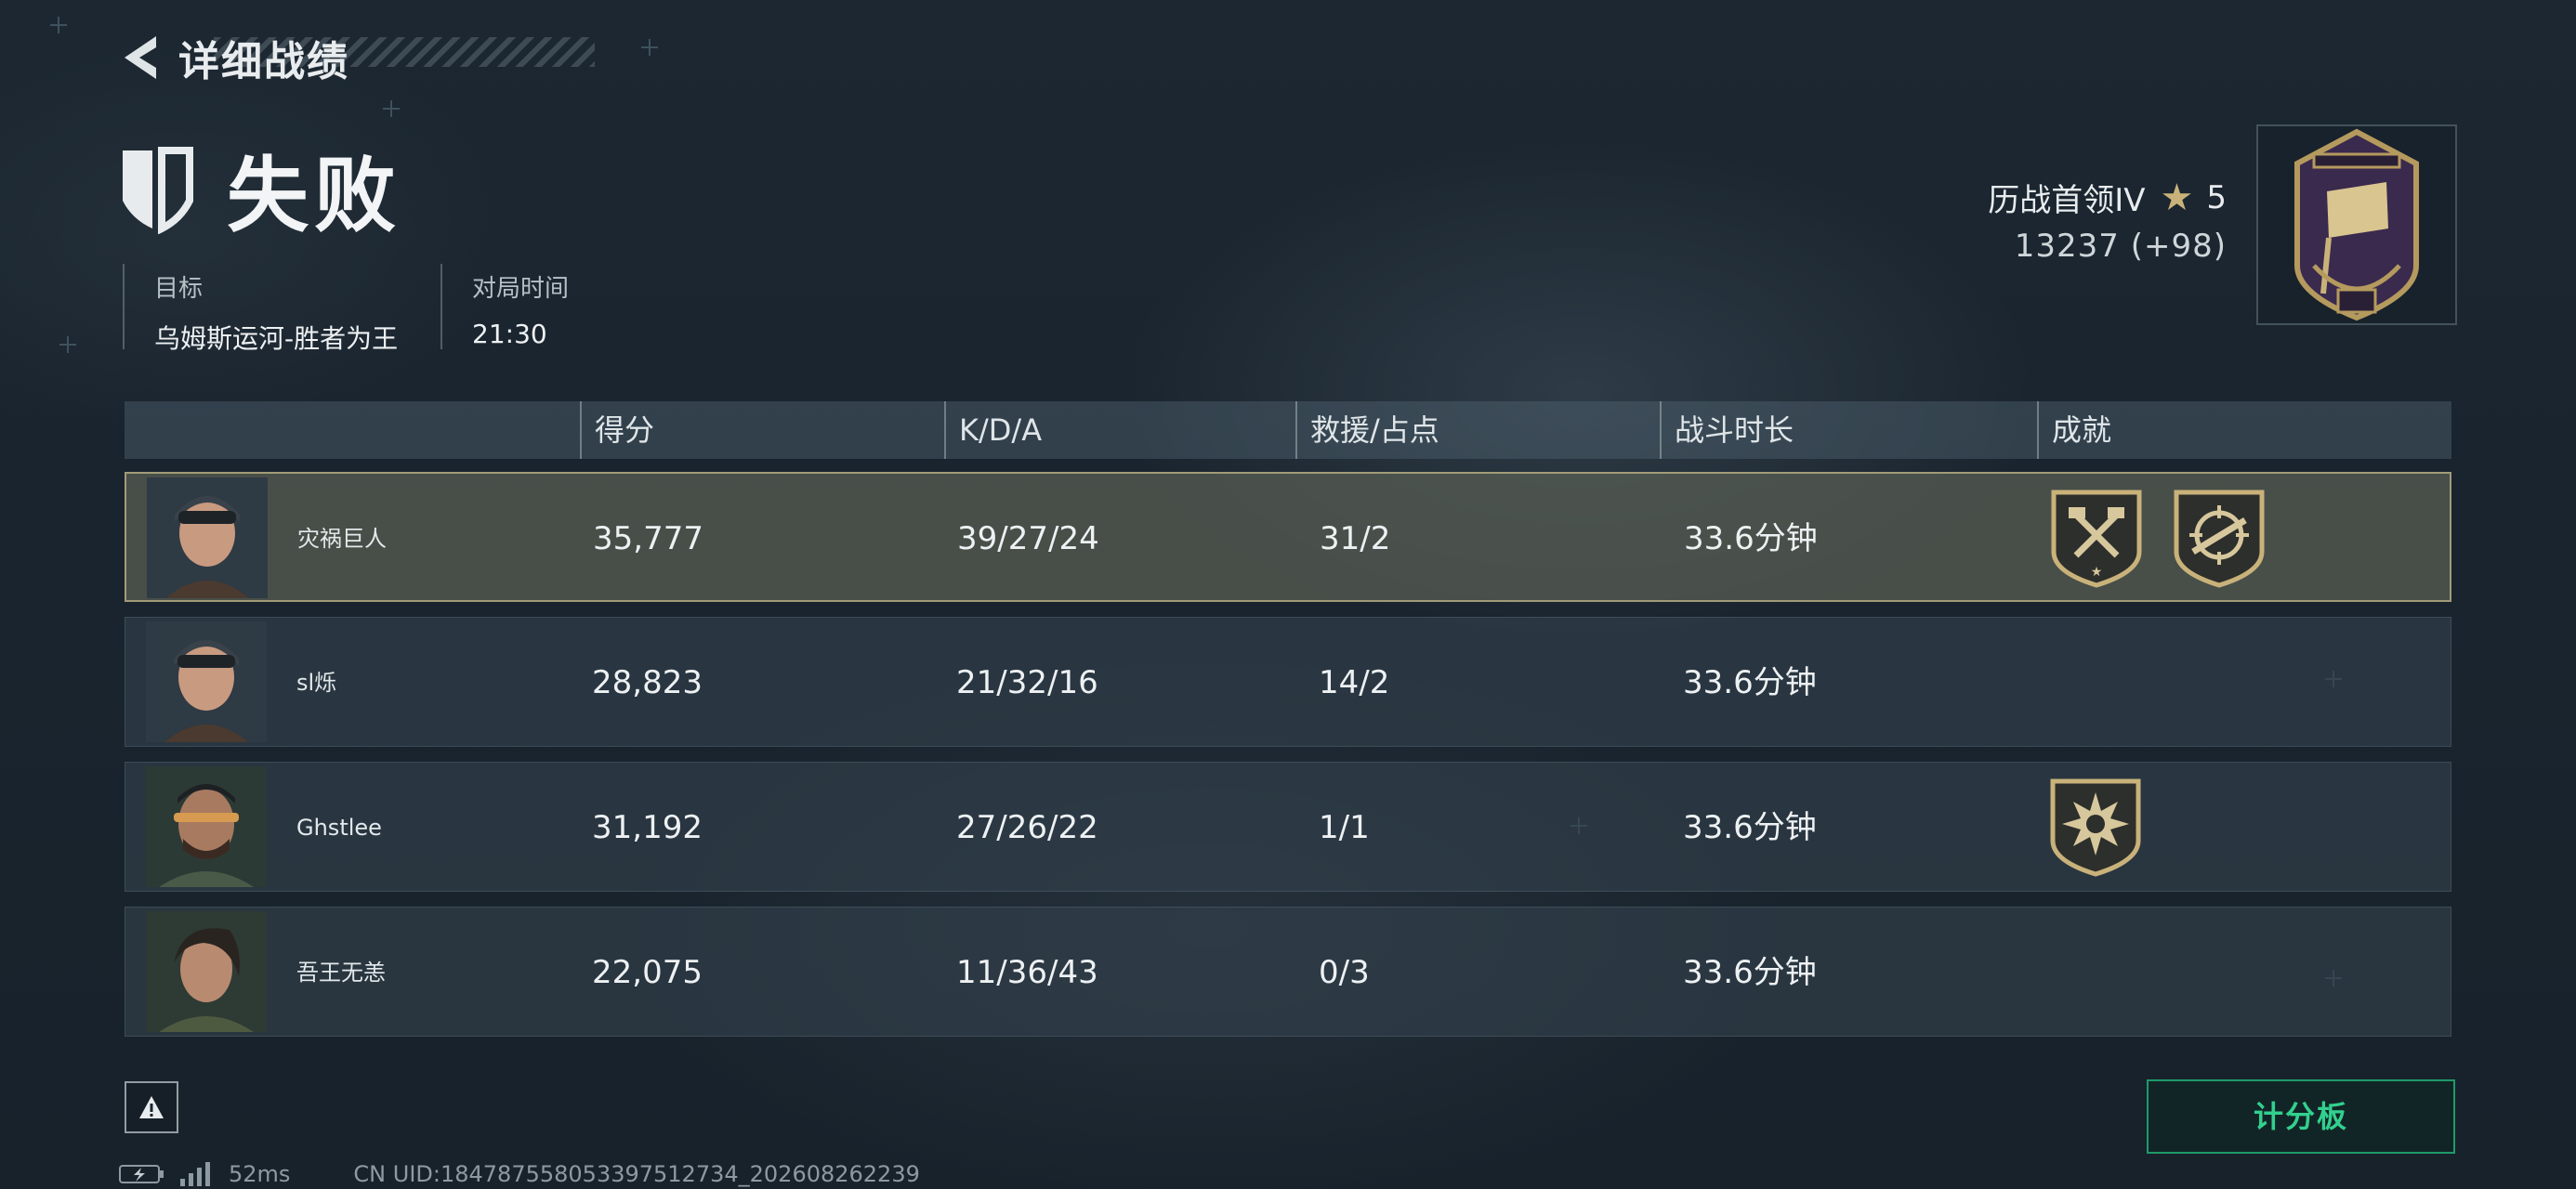 This screenshot has width=2576, height=1189. Describe the element at coordinates (1027, 827) in the screenshot. I see `player-kda: 27/26/22` at that location.